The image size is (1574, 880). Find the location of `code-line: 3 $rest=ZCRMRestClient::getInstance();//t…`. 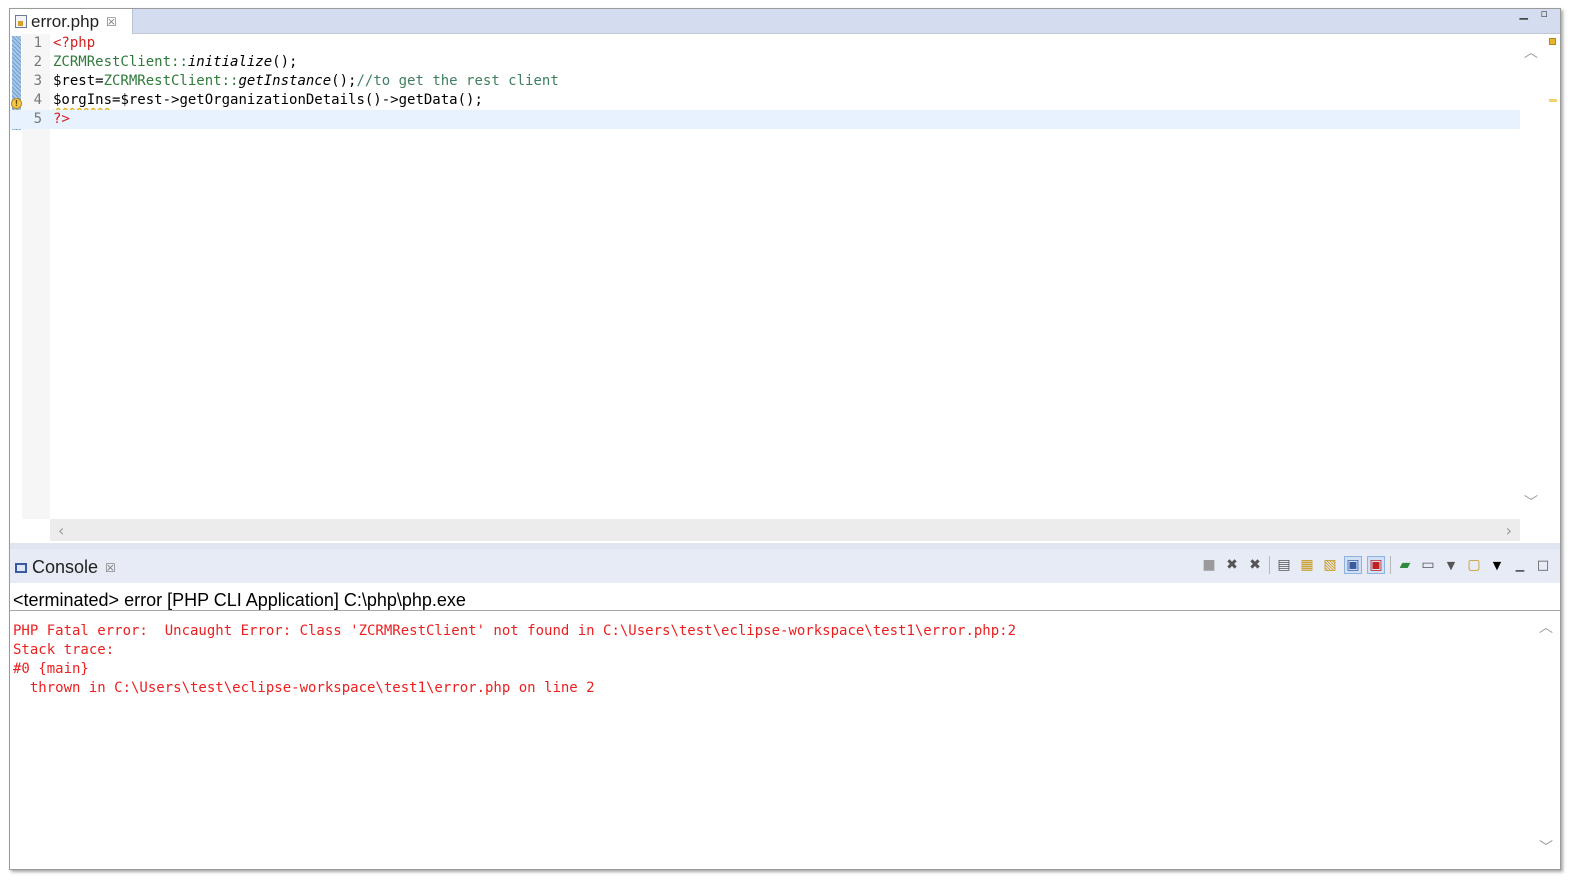

code-line: 3 $rest=ZCRMRestClient::getInstance();//t… is located at coordinates (765, 81).